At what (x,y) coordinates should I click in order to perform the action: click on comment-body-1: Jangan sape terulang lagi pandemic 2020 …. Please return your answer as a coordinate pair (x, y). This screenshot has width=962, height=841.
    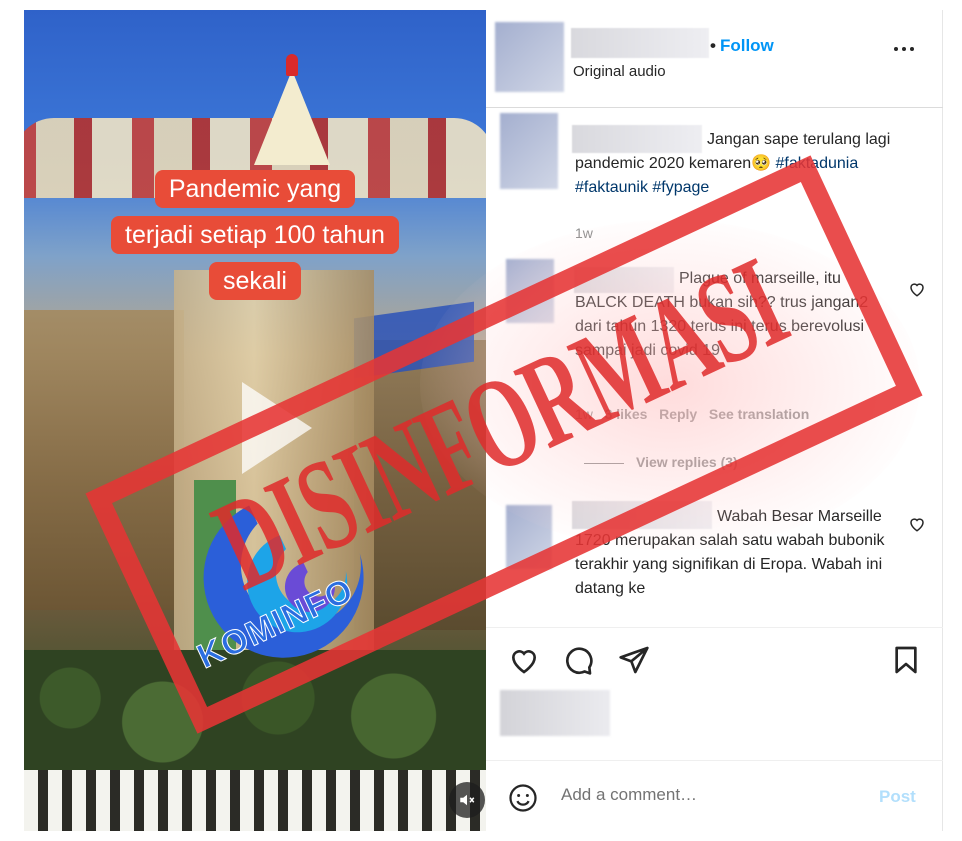
    Looking at the image, I should click on (740, 164).